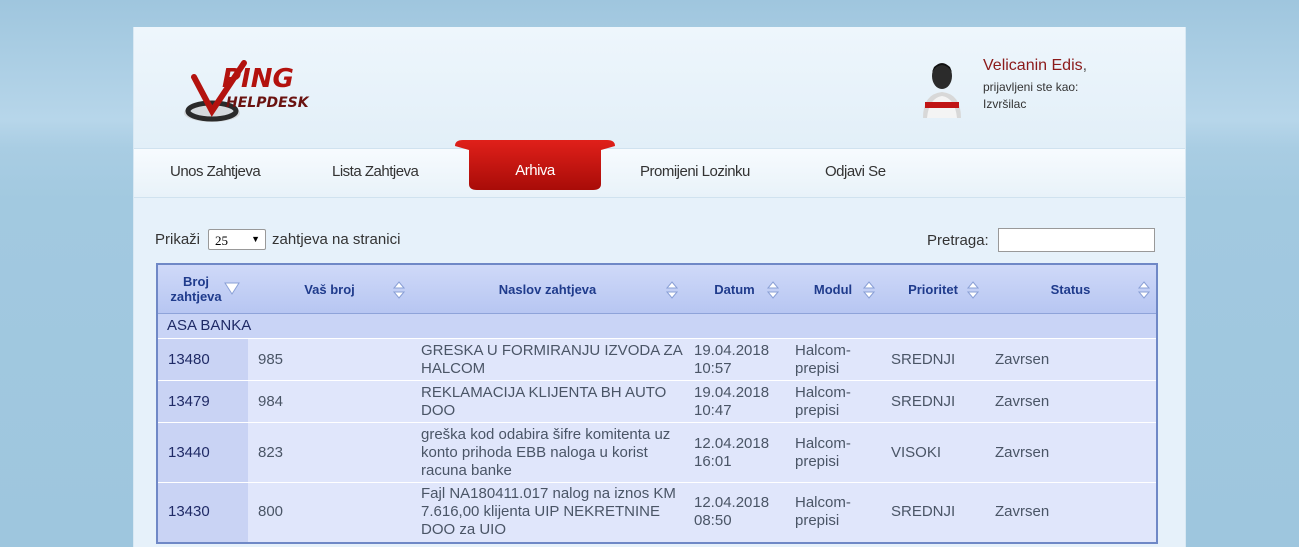  Describe the element at coordinates (202, 452) in the screenshot. I see `cell-broj: 13440` at that location.